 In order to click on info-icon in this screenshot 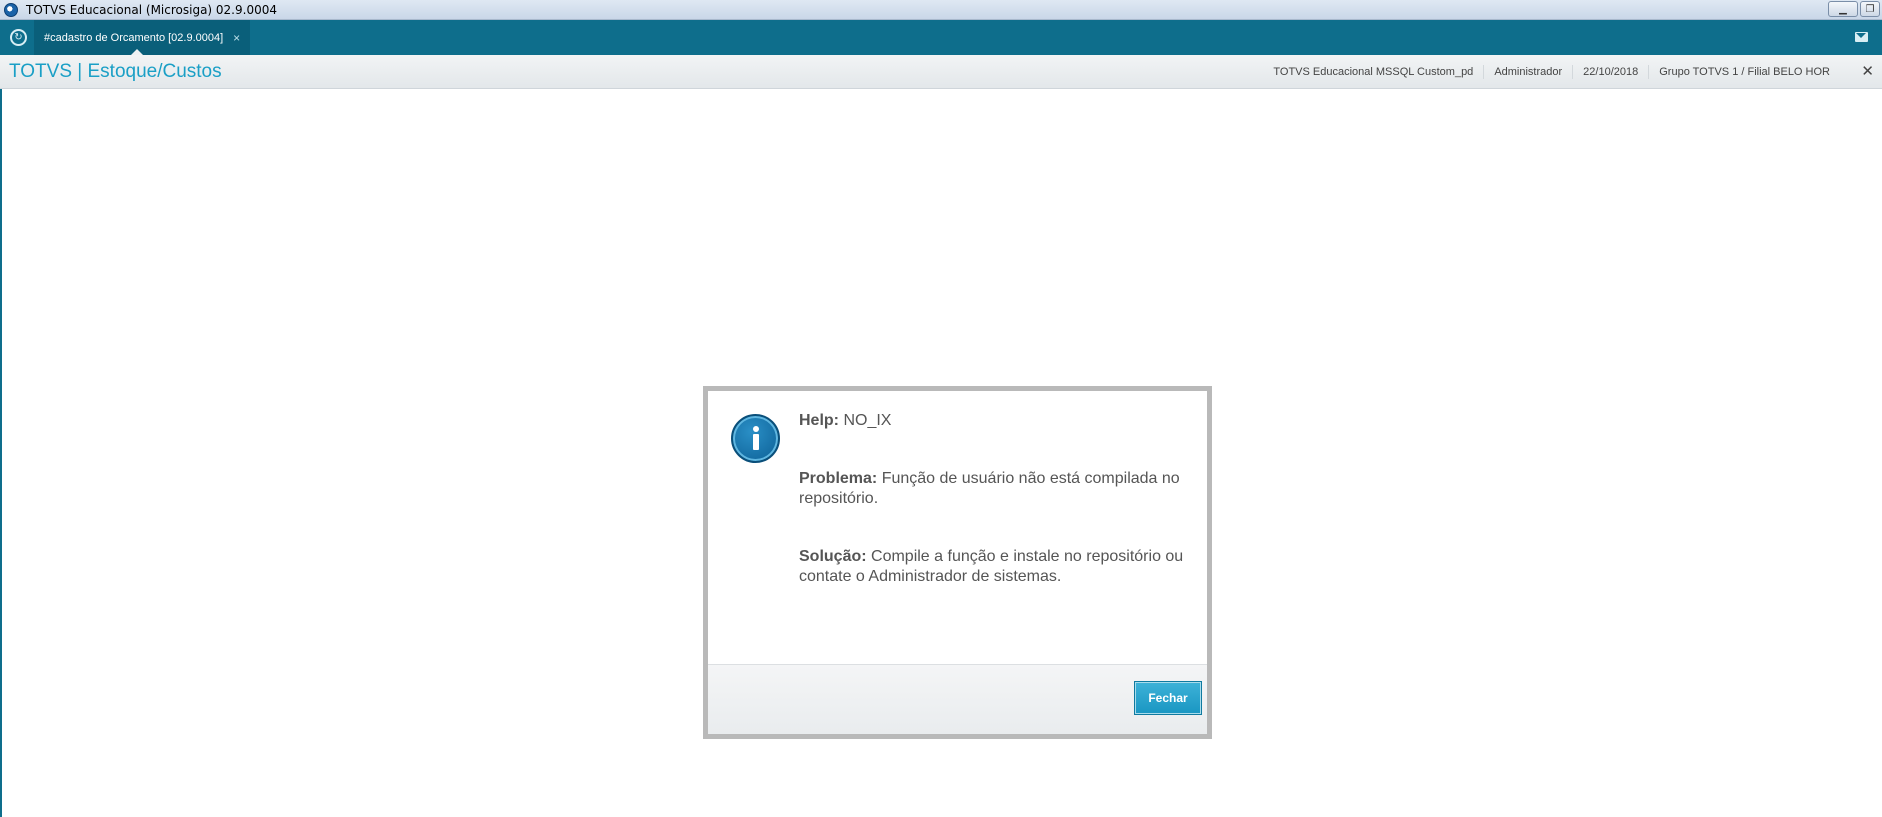, I will do `click(755, 438)`.